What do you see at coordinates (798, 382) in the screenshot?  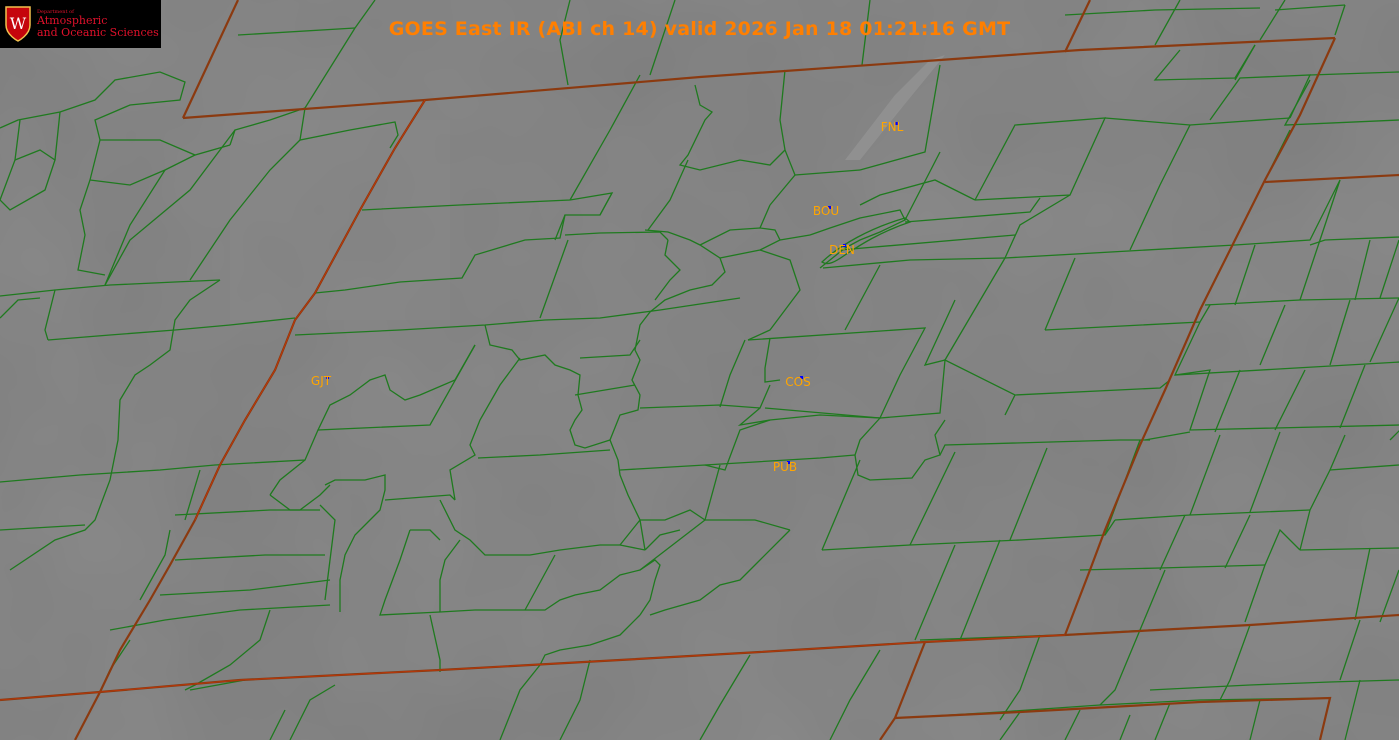 I see `station-label-cos: COS` at bounding box center [798, 382].